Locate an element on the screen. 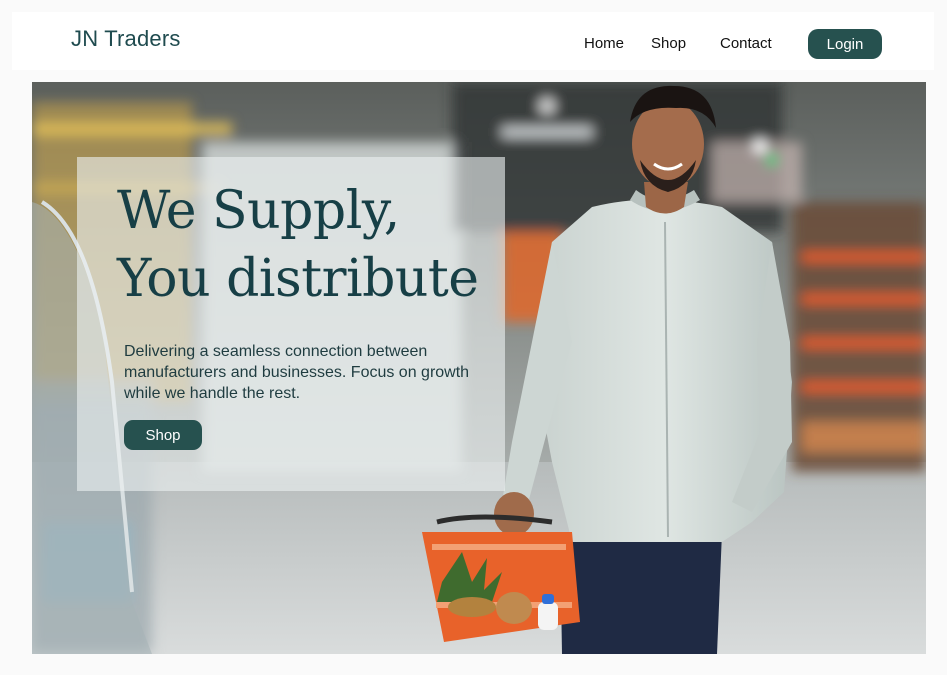 Image resolution: width=947 pixels, height=675 pixels. nav-contact-link: Contact is located at coordinates (746, 43).